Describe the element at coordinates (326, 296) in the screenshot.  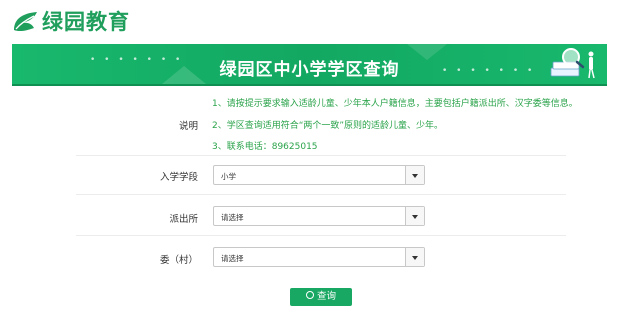
I see `query-button-label: 查询` at that location.